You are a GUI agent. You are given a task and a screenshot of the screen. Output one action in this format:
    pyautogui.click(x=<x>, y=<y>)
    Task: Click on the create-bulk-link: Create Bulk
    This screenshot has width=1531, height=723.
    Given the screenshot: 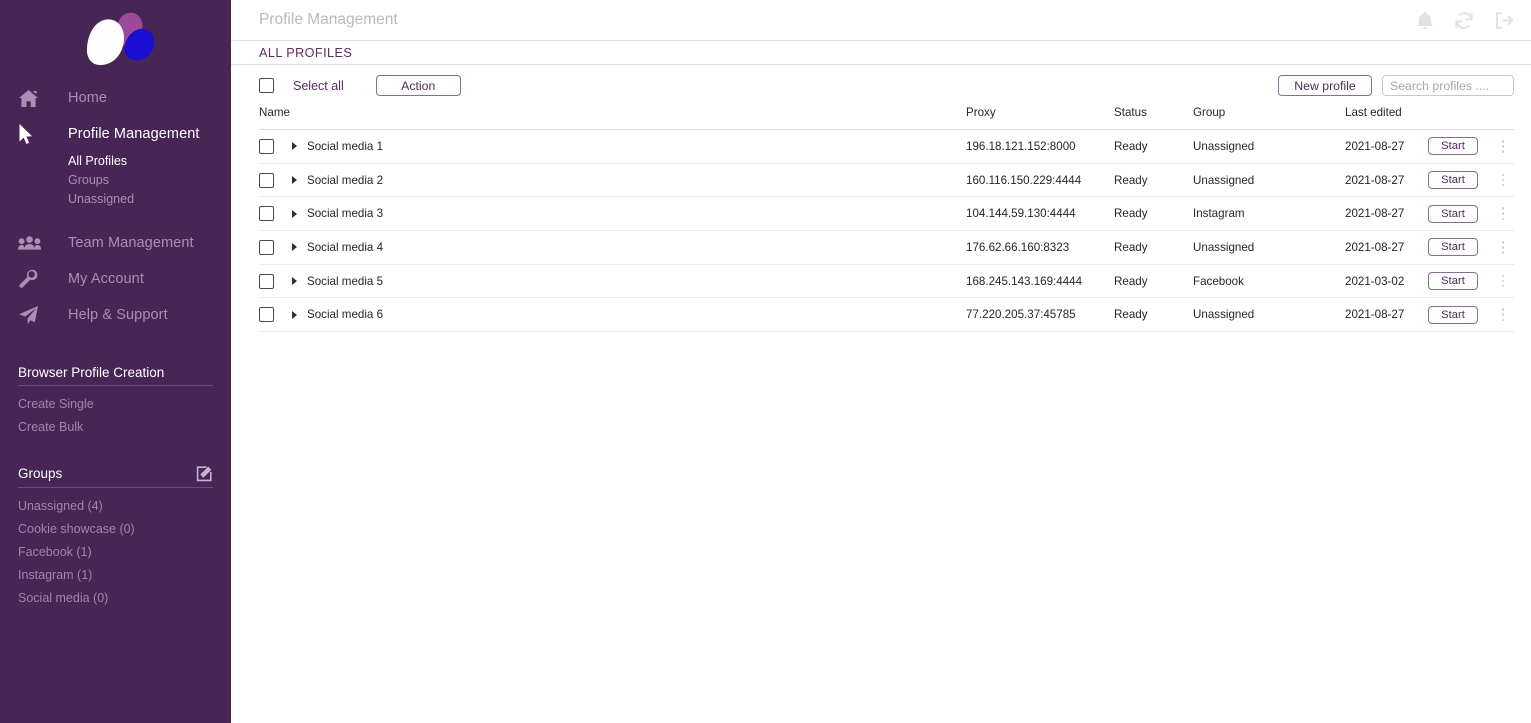 What is the action you would take?
    pyautogui.click(x=115, y=427)
    